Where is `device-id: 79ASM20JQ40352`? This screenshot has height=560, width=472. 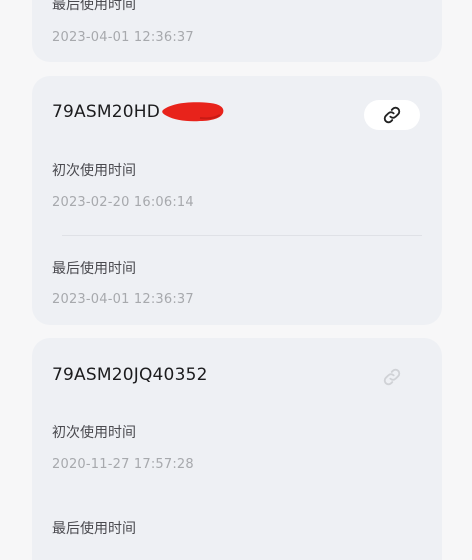
device-id: 79ASM20JQ40352 is located at coordinates (130, 375).